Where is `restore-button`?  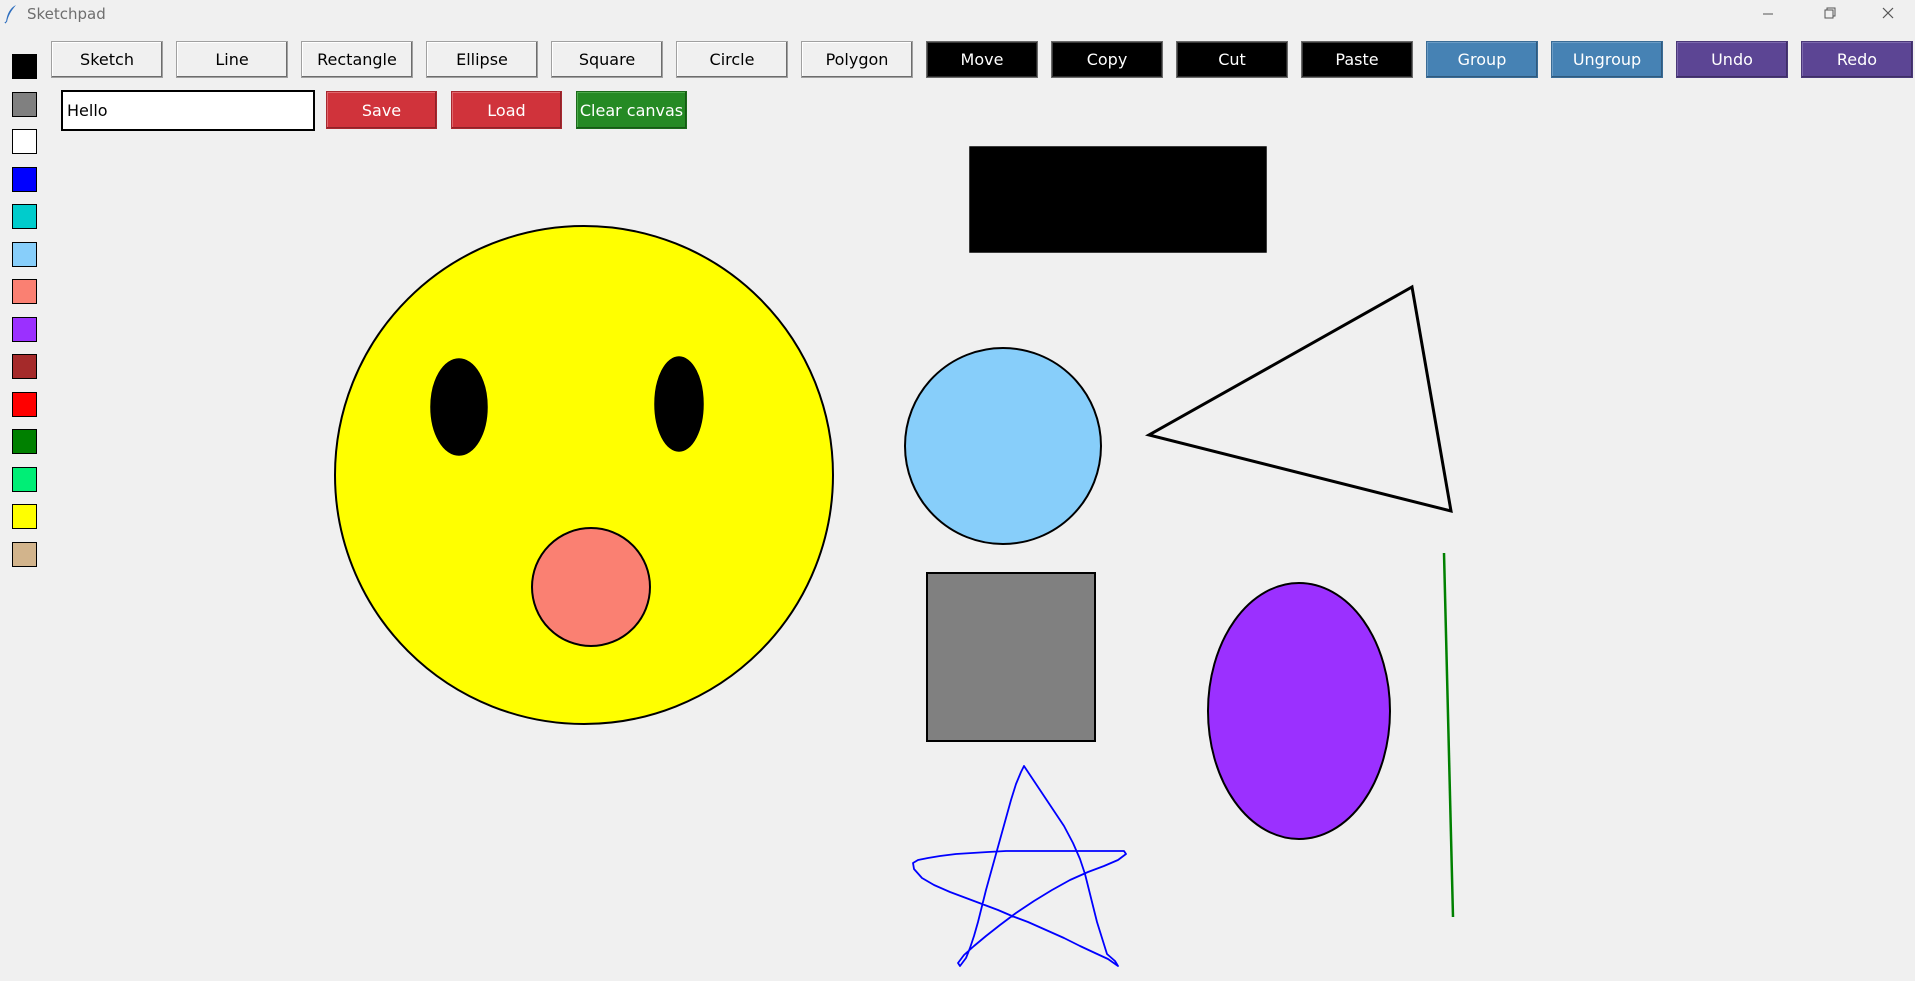 restore-button is located at coordinates (1828, 14).